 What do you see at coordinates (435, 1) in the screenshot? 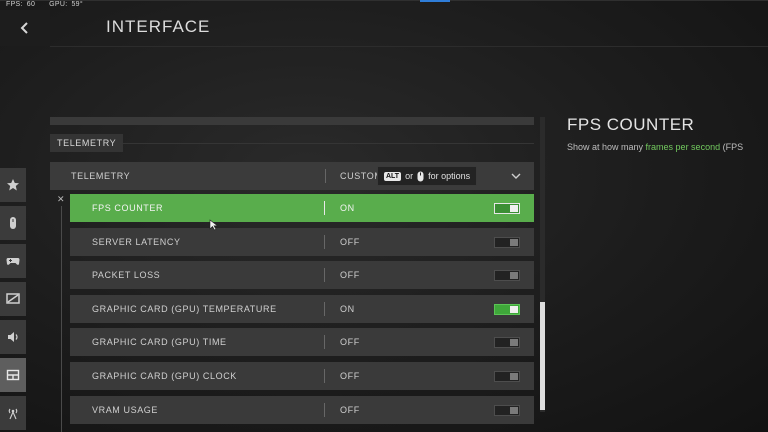
I see `top-accent-bar` at bounding box center [435, 1].